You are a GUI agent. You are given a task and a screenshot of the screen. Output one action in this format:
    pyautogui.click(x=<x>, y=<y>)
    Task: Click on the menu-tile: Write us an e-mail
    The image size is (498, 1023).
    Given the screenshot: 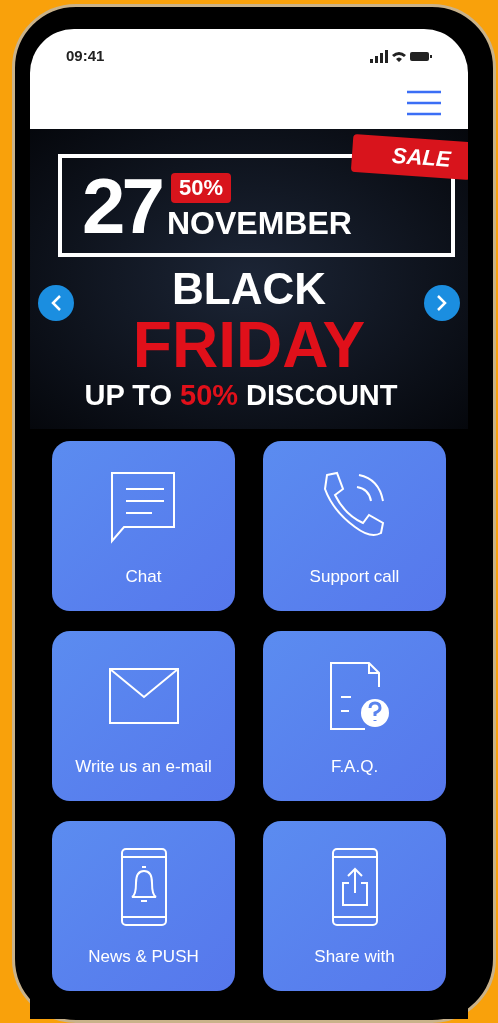 What is the action you would take?
    pyautogui.click(x=143, y=716)
    